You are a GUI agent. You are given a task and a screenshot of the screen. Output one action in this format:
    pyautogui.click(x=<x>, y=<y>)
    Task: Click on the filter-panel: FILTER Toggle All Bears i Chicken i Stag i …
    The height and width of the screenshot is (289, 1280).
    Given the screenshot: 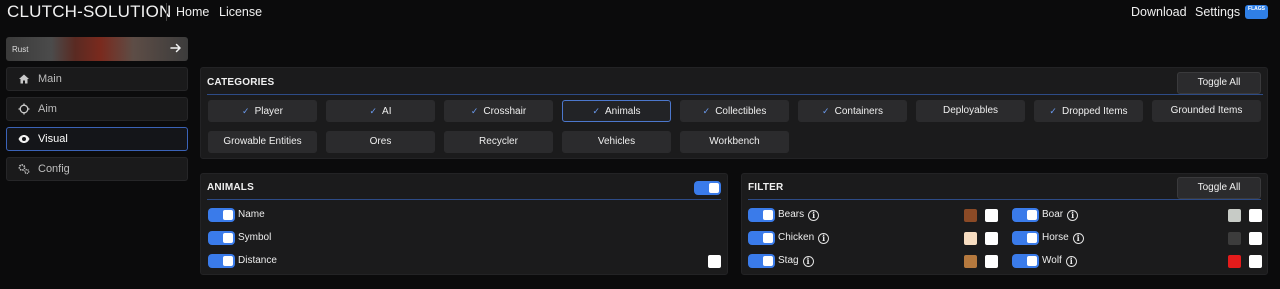 What is the action you would take?
    pyautogui.click(x=1004, y=224)
    